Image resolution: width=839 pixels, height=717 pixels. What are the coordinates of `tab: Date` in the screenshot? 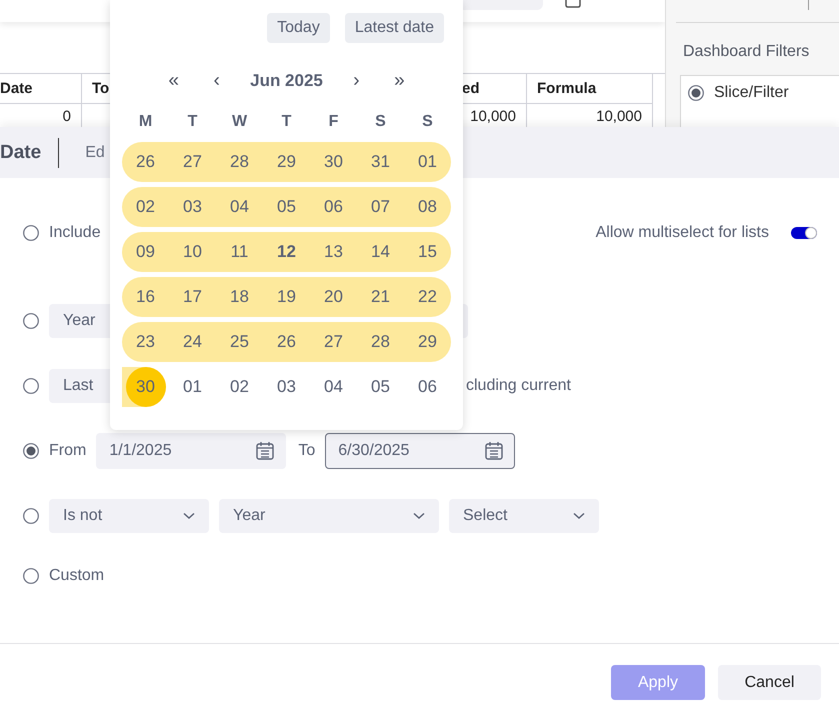 It's located at (21, 153).